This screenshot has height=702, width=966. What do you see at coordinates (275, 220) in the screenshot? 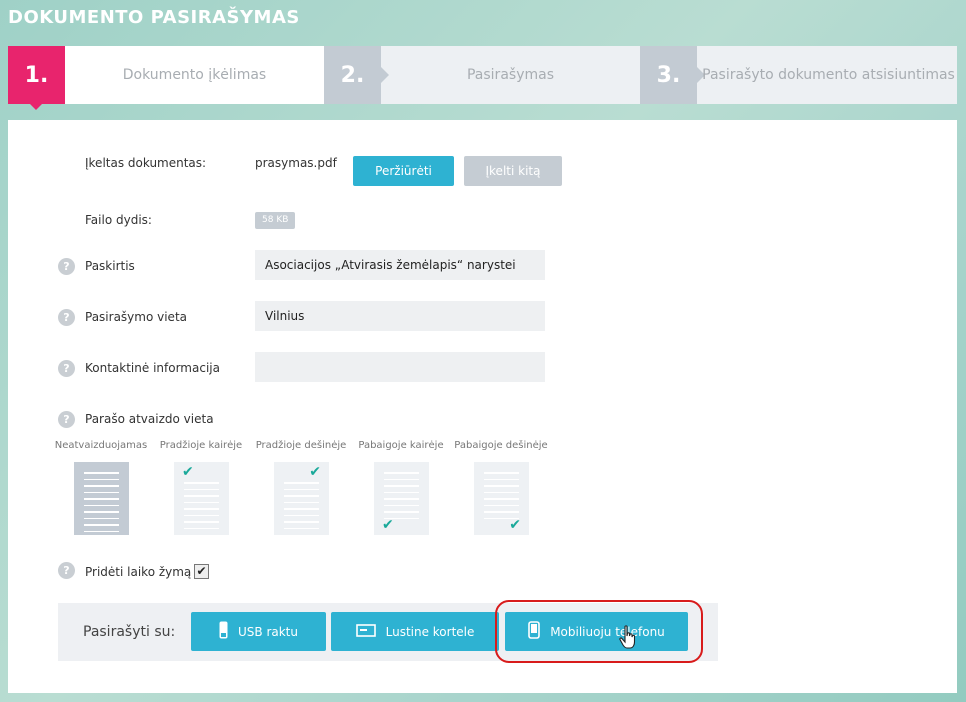
I see `file-size-badge: 58 KB` at bounding box center [275, 220].